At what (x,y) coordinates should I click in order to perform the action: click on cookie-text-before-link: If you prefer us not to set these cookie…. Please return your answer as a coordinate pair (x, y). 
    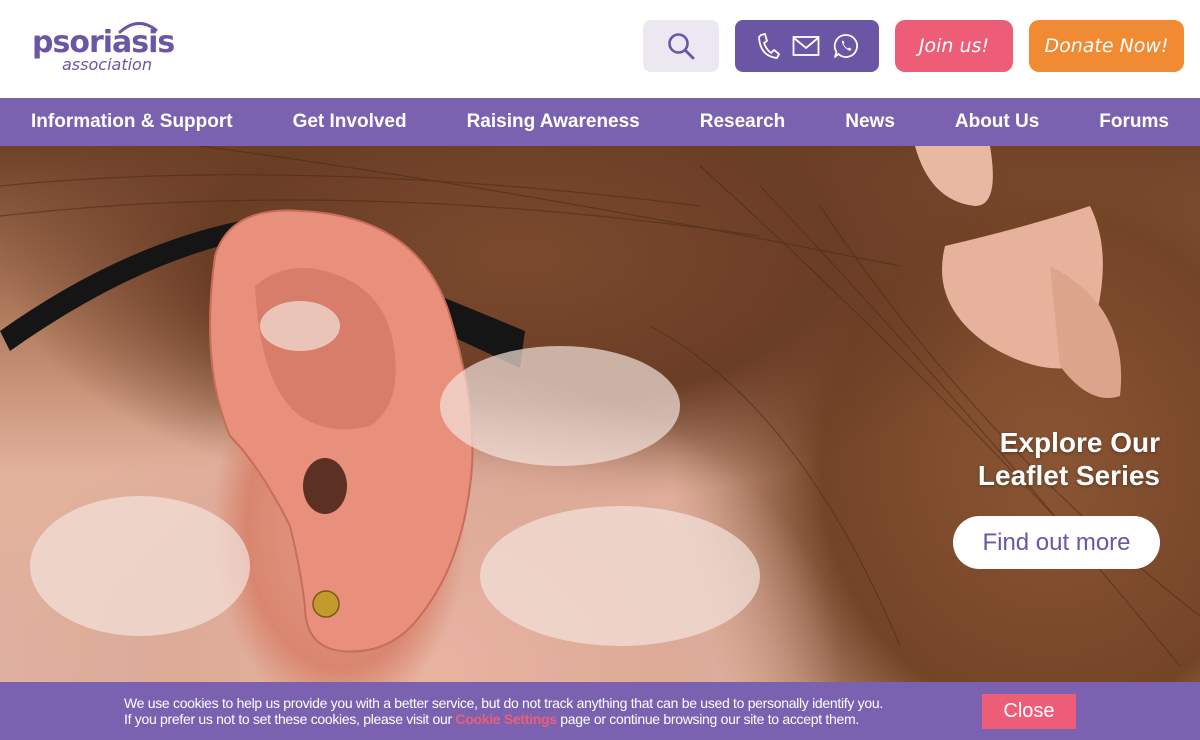
    Looking at the image, I should click on (290, 719).